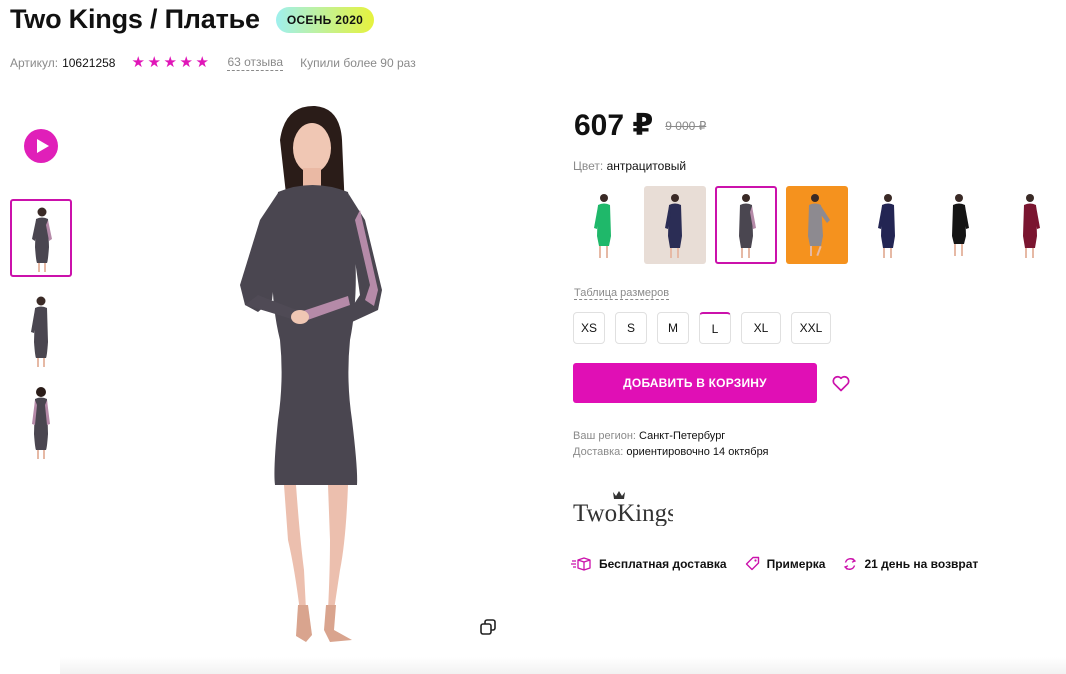 The image size is (1066, 674). I want to click on brand-logo: TwoKings, so click(625, 508).